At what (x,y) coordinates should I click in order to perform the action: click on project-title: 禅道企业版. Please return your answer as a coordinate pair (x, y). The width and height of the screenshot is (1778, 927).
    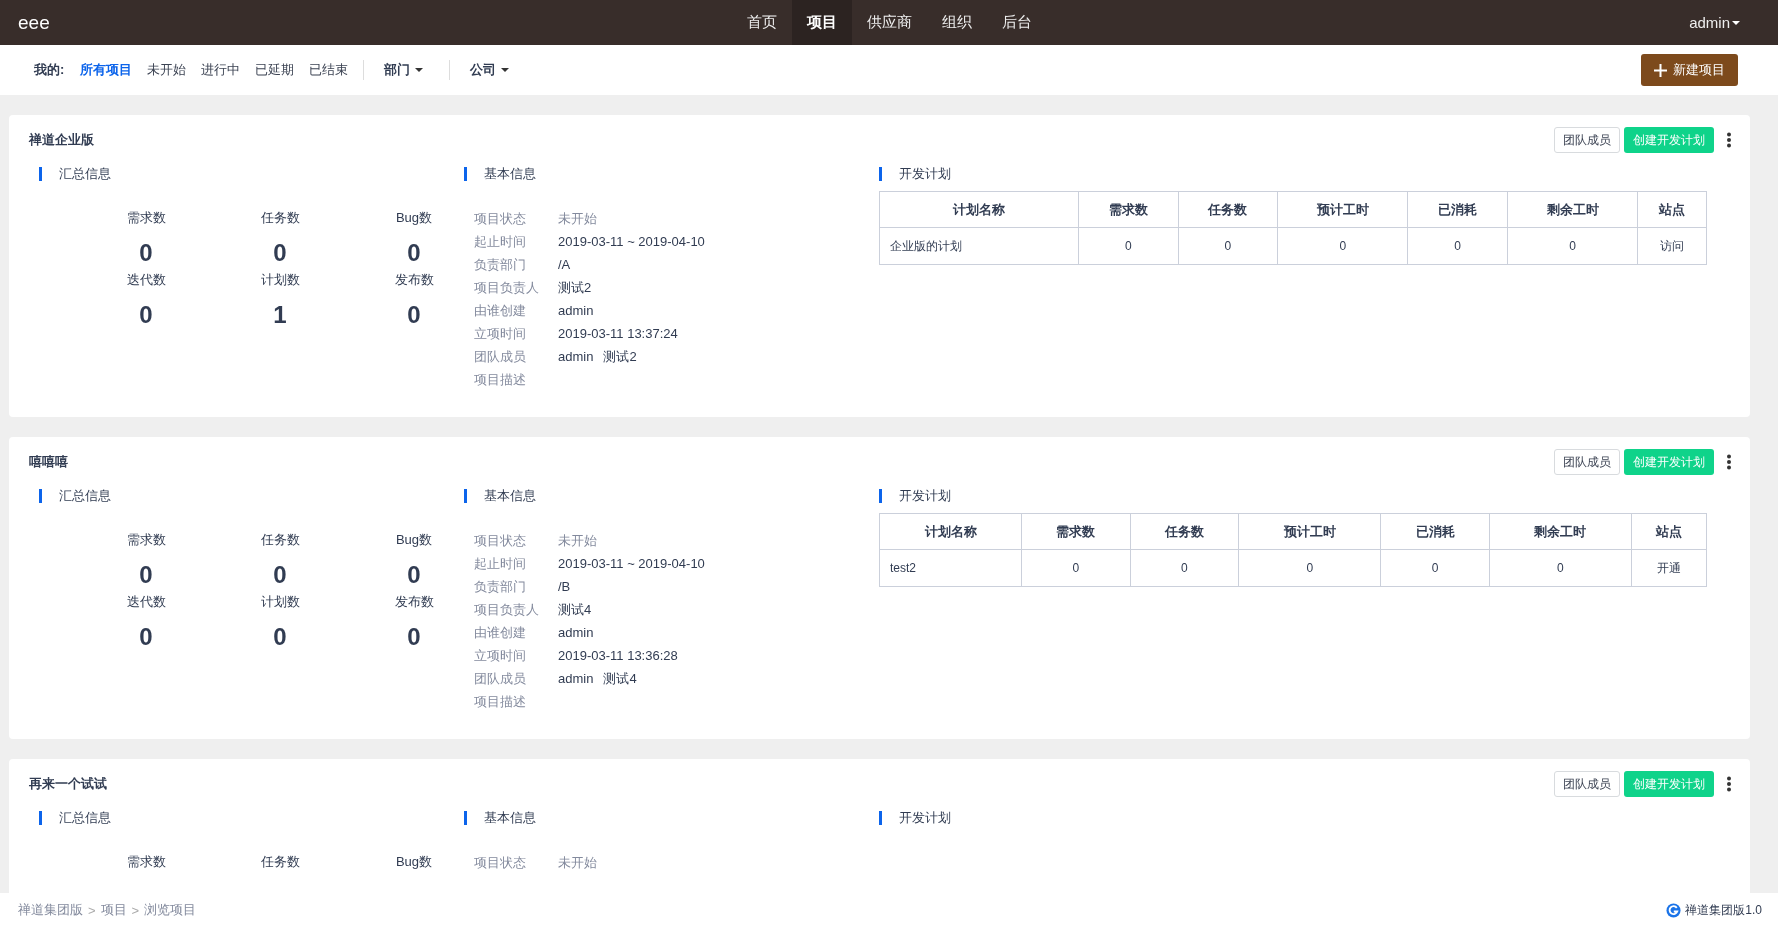
    Looking at the image, I should click on (61, 140).